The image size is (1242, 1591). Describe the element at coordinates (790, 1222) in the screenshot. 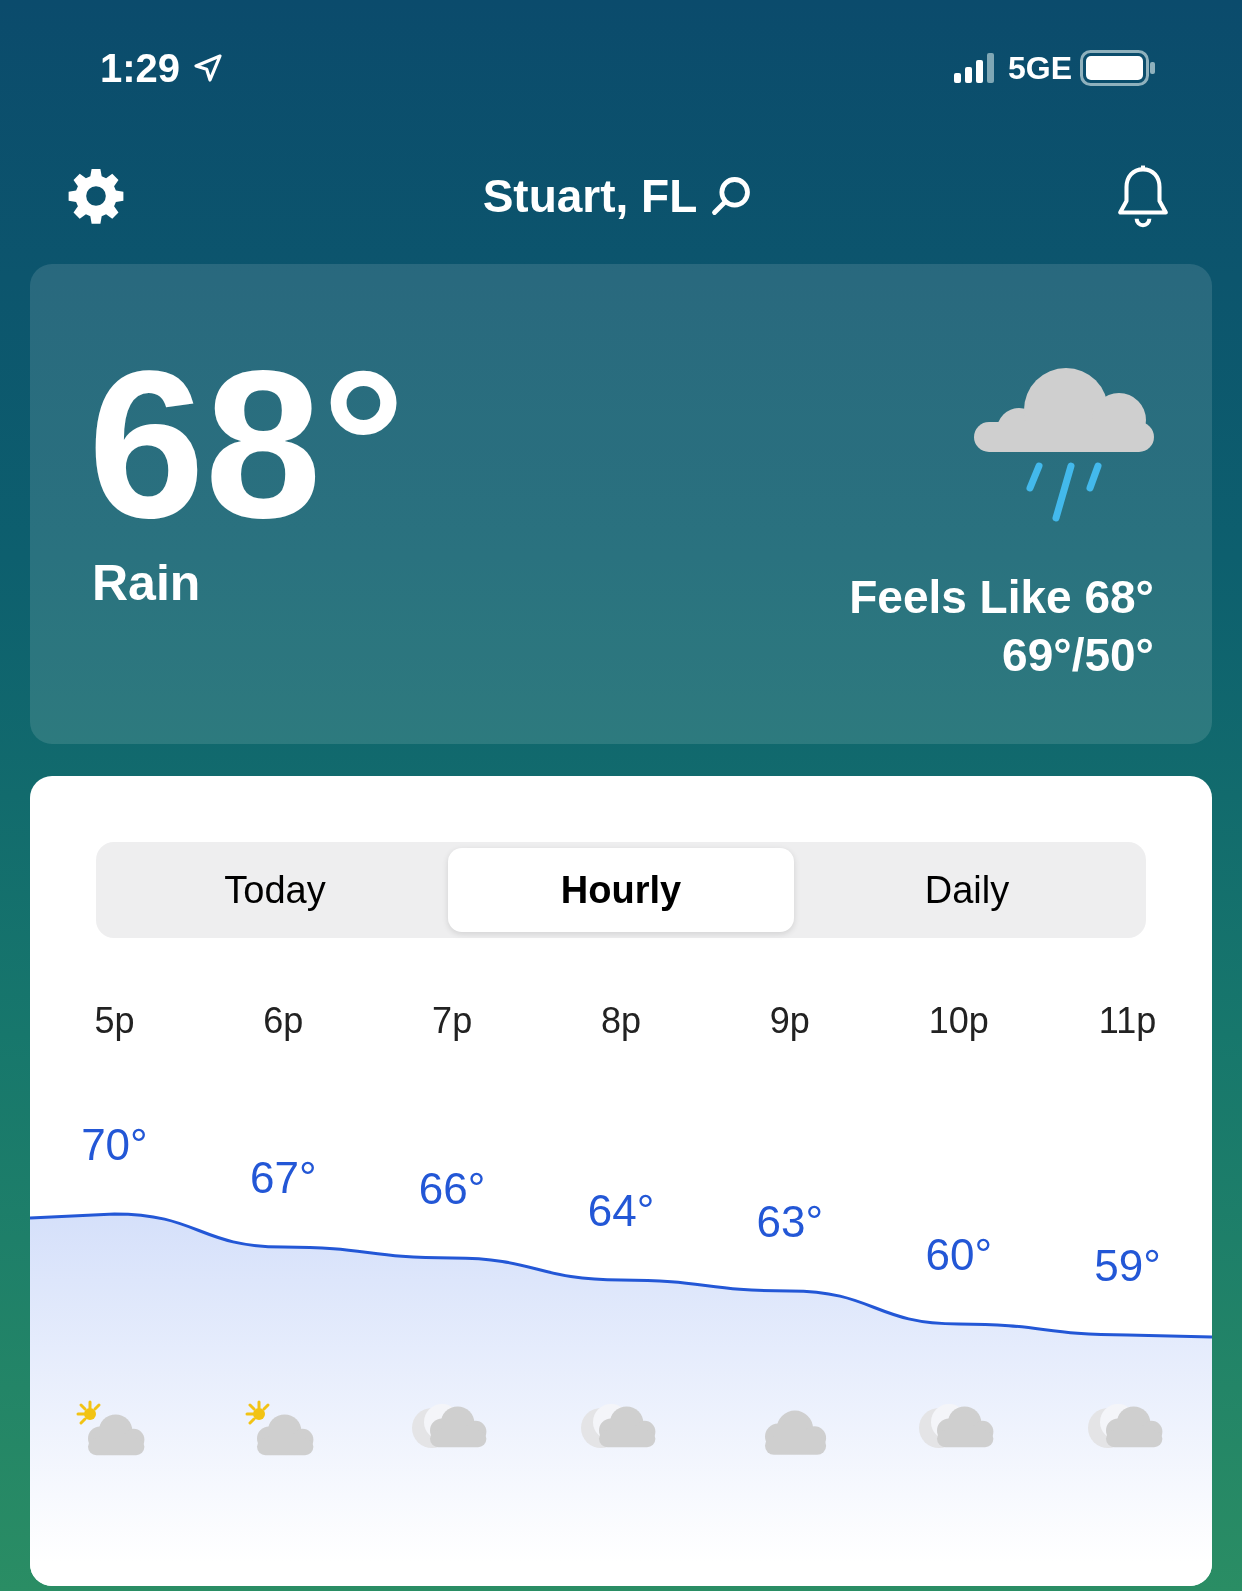

I see `hour-temperature: 63°` at that location.